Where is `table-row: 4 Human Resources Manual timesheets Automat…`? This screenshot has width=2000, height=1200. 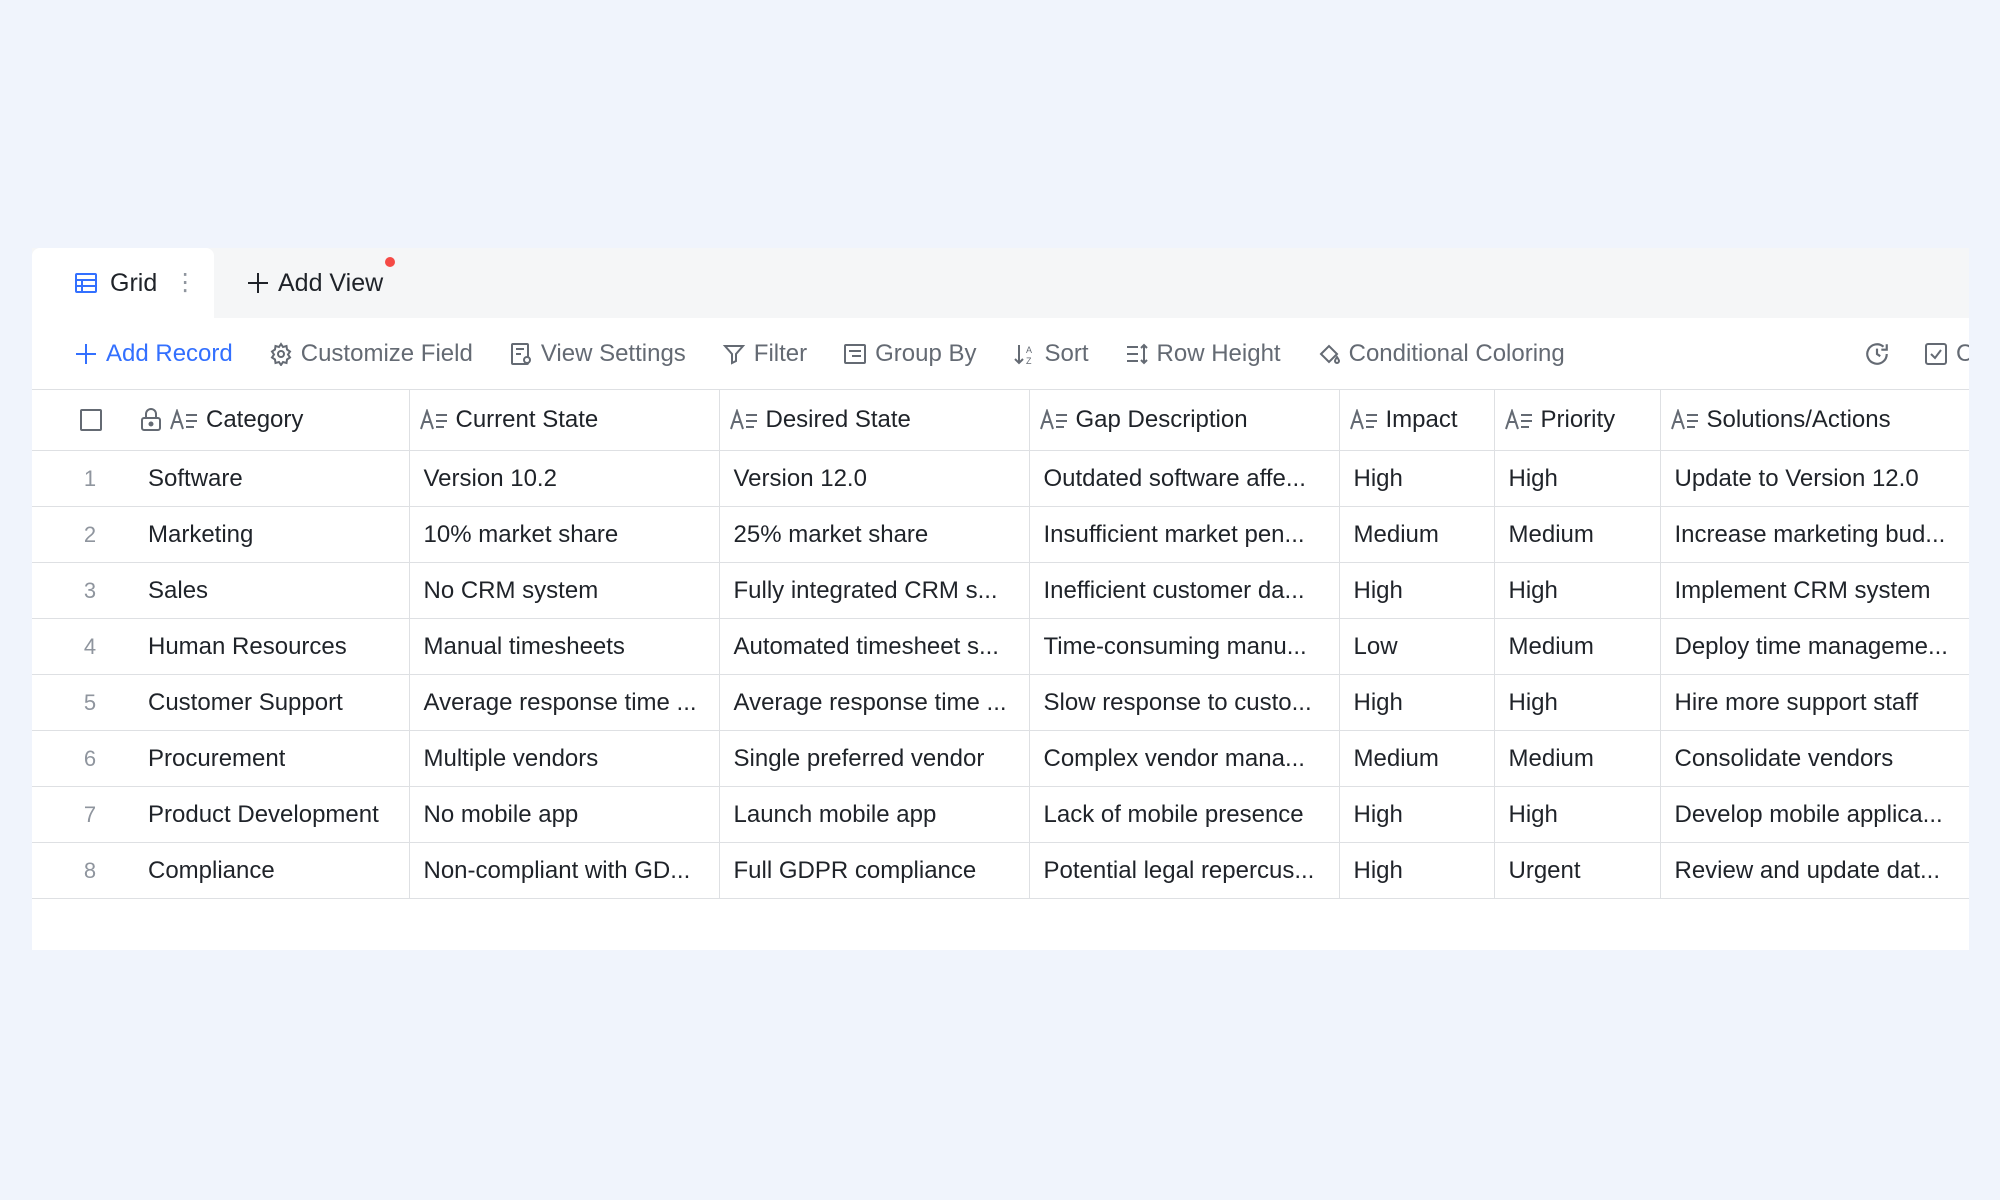 table-row: 4 Human Resources Manual timesheets Automat… is located at coordinates (1000, 646).